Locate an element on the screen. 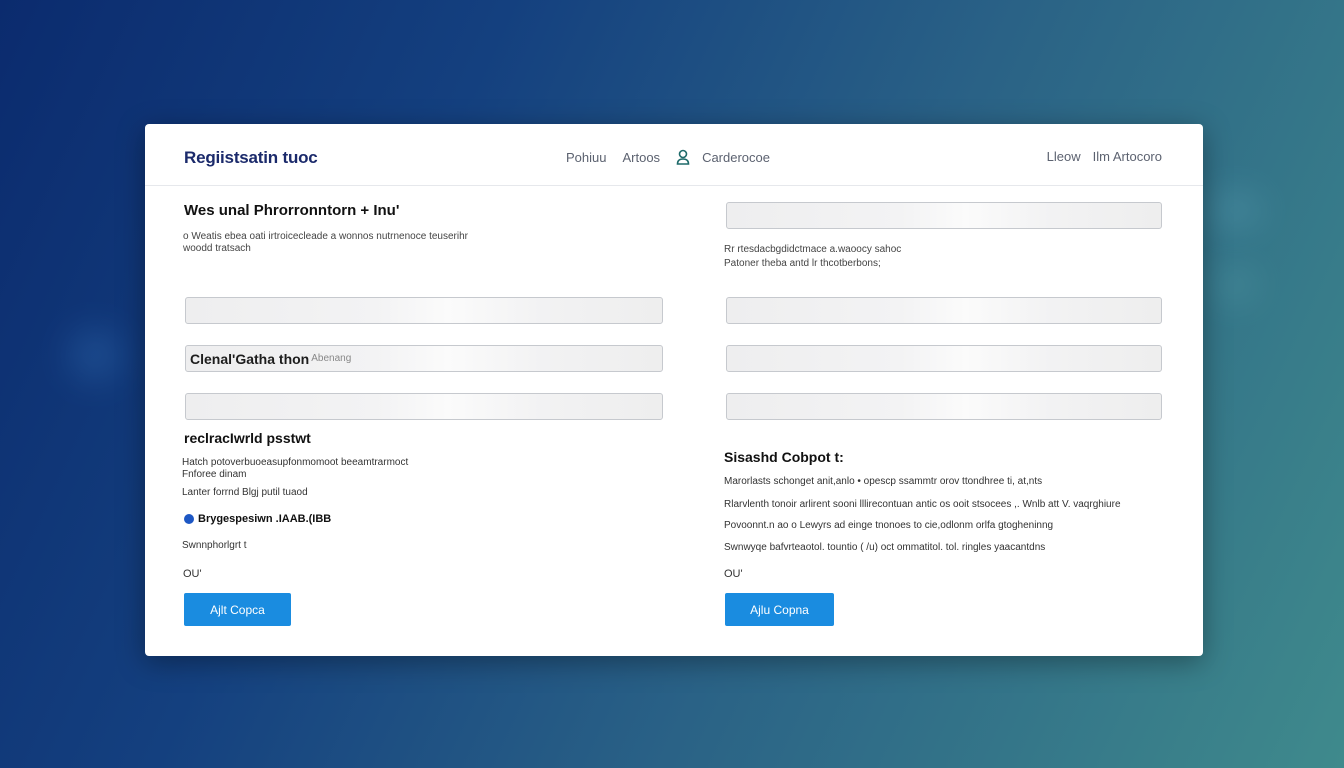 The image size is (1344, 768). left-submit-button: Ajlt Copca is located at coordinates (237, 609).